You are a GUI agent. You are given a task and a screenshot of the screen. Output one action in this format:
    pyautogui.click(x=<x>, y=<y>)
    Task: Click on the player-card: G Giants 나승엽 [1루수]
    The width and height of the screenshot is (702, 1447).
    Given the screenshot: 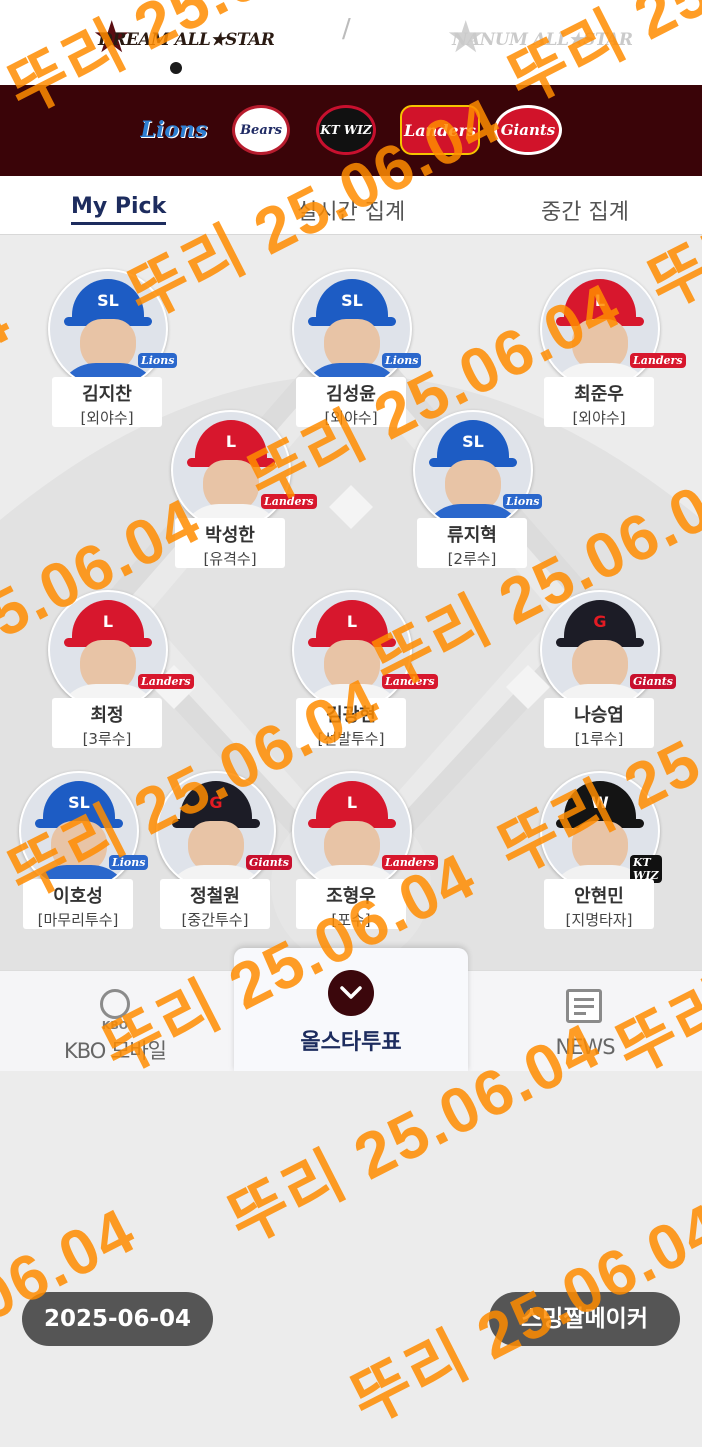 What is the action you would take?
    pyautogui.click(x=608, y=670)
    